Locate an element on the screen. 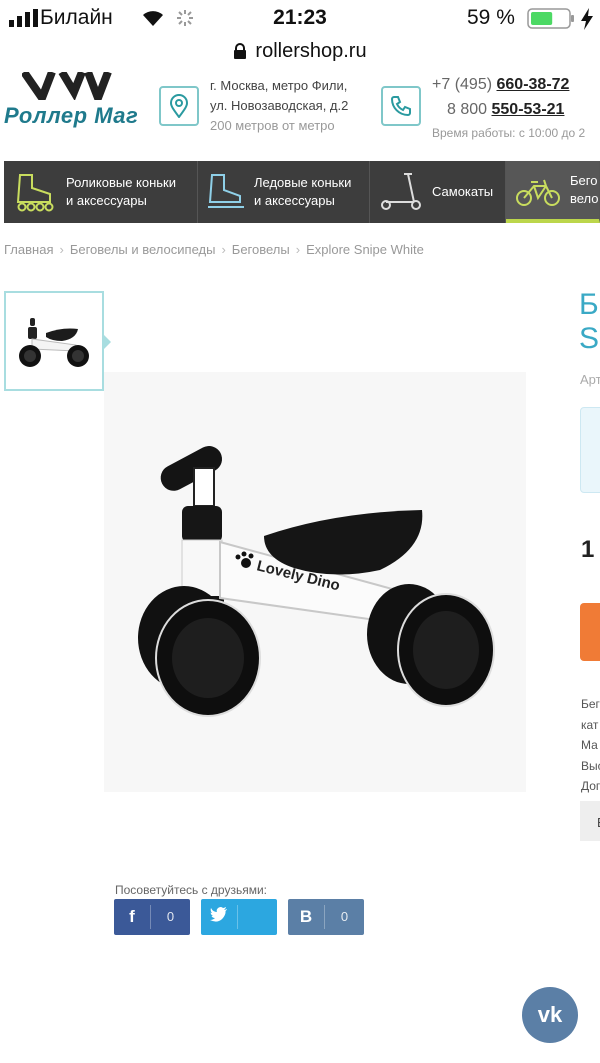 The width and height of the screenshot is (600, 1063). address-line2: ул. Новозаводская, д.2 is located at coordinates (279, 105).